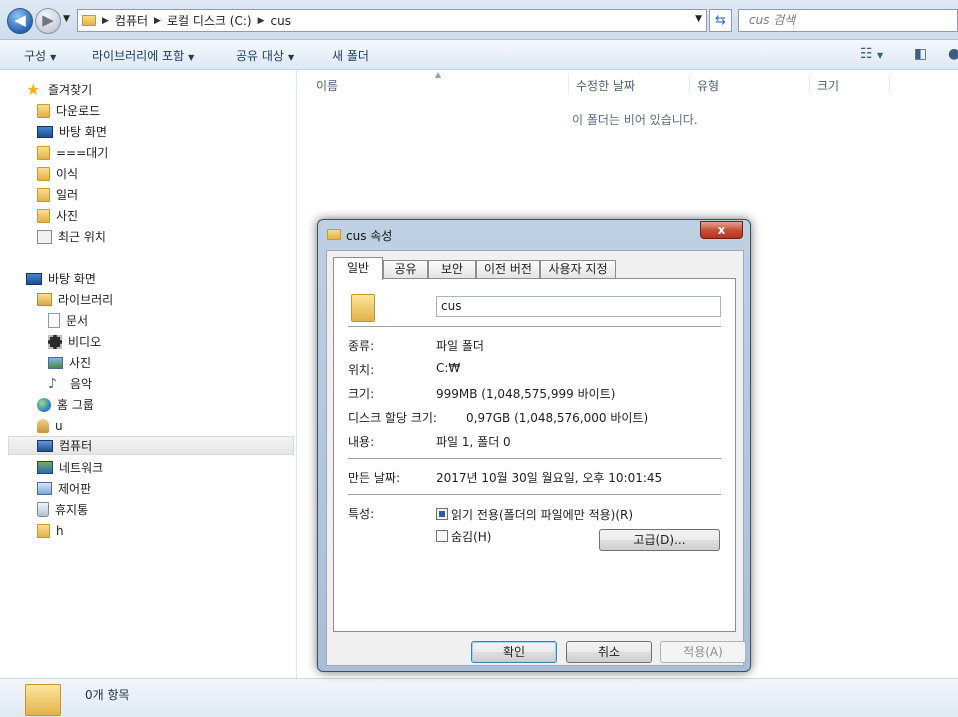 The height and width of the screenshot is (717, 958). Describe the element at coordinates (52, 383) in the screenshot. I see `music-icon: ♪` at that location.